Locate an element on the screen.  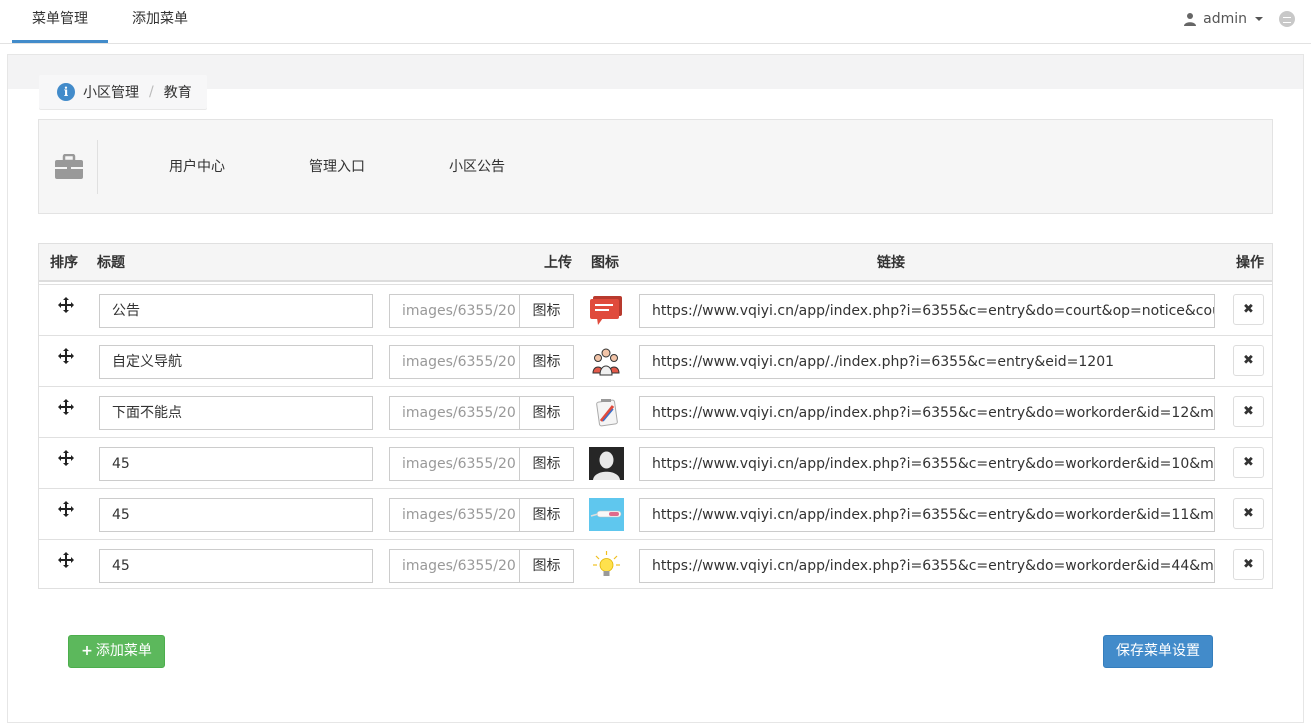
title-input: 自定义导航 is located at coordinates (236, 362).